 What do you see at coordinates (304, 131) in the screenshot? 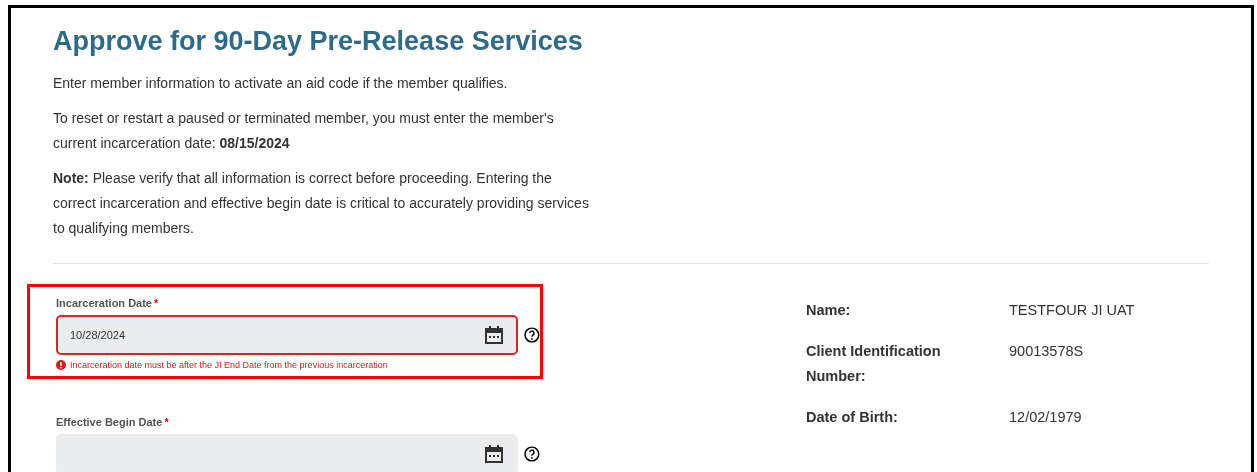
I see `instruction-text: To reset or restart a paused or terminated member, you must enter the member's current incarceration date: 08/15/2024` at bounding box center [304, 131].